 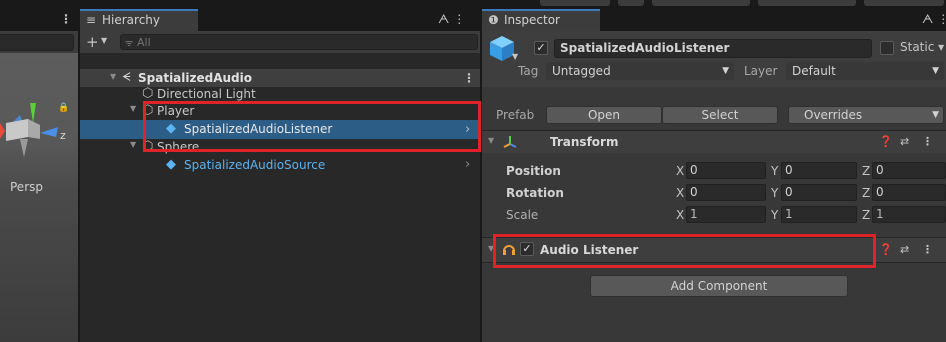 I want to click on scale-y-label: Y, so click(x=774, y=215).